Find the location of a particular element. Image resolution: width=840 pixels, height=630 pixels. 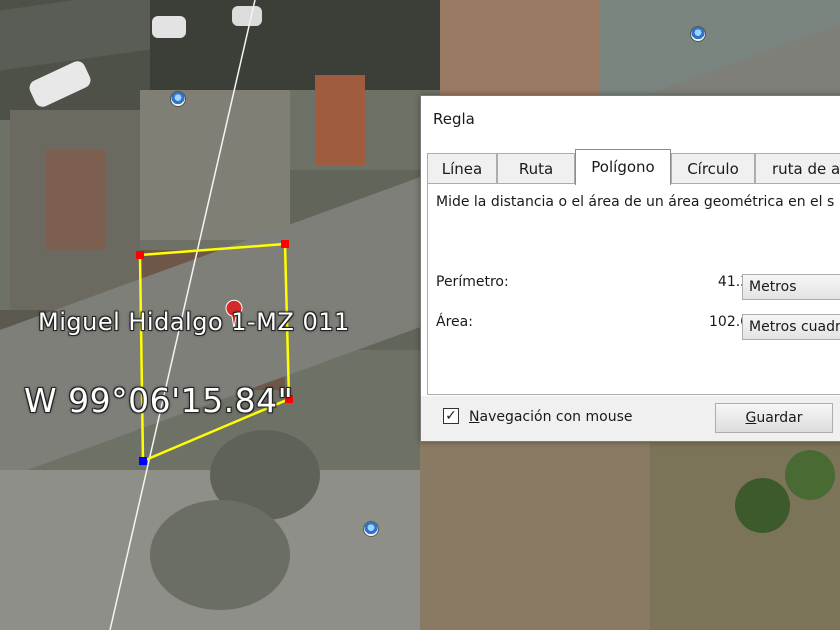

mnemonic-g: G is located at coordinates (751, 418).